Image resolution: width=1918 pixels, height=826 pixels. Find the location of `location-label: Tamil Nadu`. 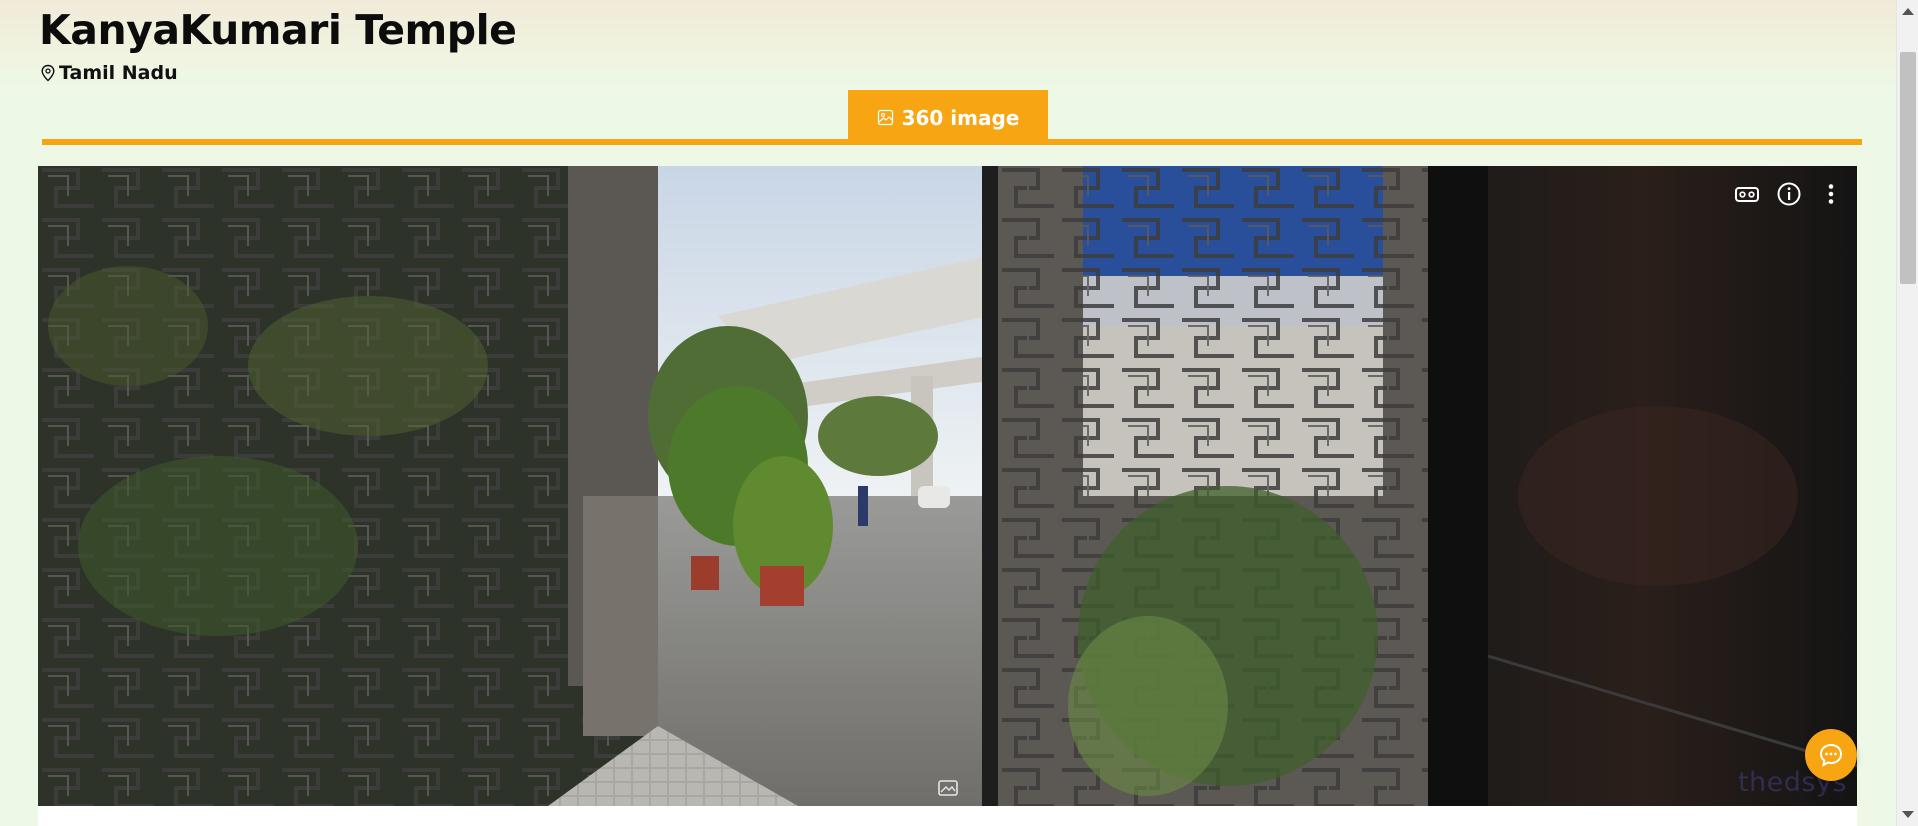

location-label: Tamil Nadu is located at coordinates (118, 73).